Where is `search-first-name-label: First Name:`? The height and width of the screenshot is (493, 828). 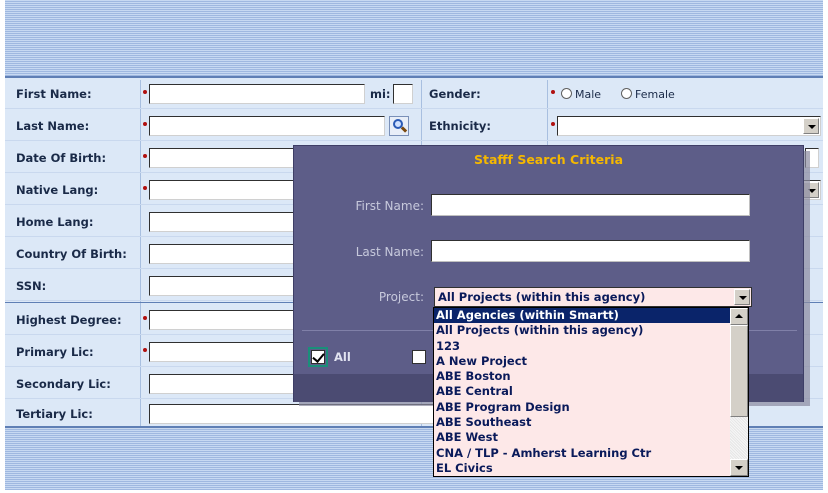 search-first-name-label: First Name: is located at coordinates (389, 206).